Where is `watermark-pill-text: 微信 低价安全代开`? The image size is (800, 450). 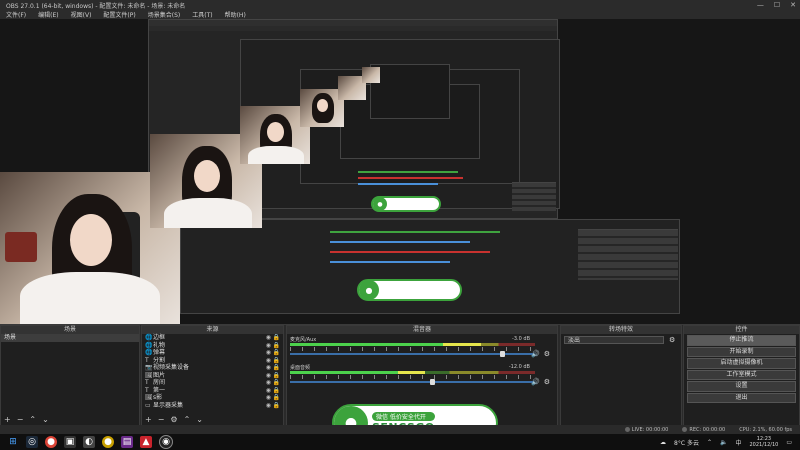 watermark-pill-text: 微信 低价安全代开 is located at coordinates (403, 416).